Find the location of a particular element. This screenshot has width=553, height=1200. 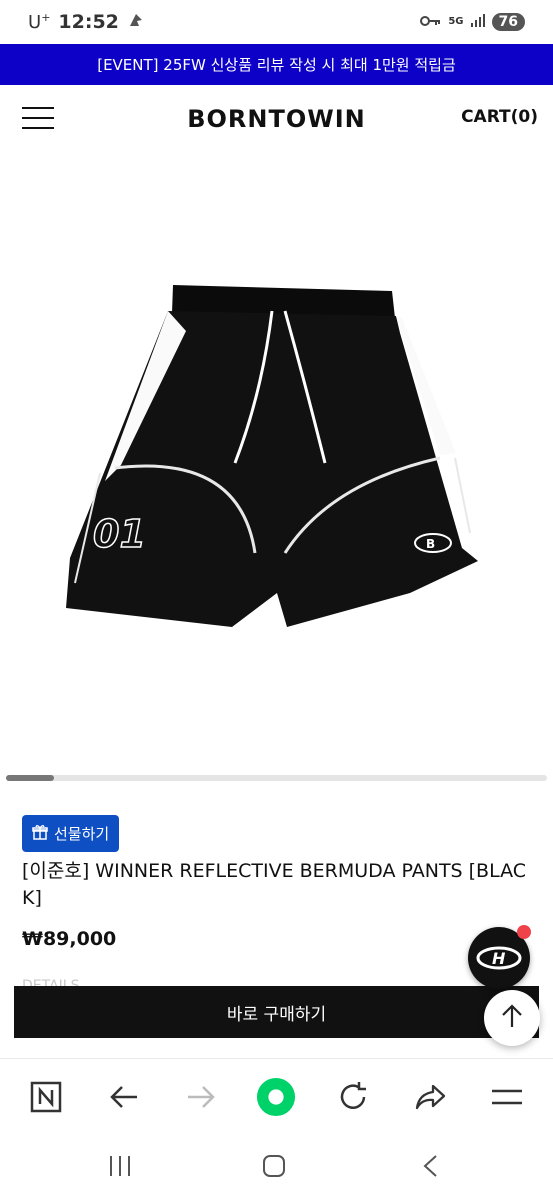

key-icon is located at coordinates (431, 22).